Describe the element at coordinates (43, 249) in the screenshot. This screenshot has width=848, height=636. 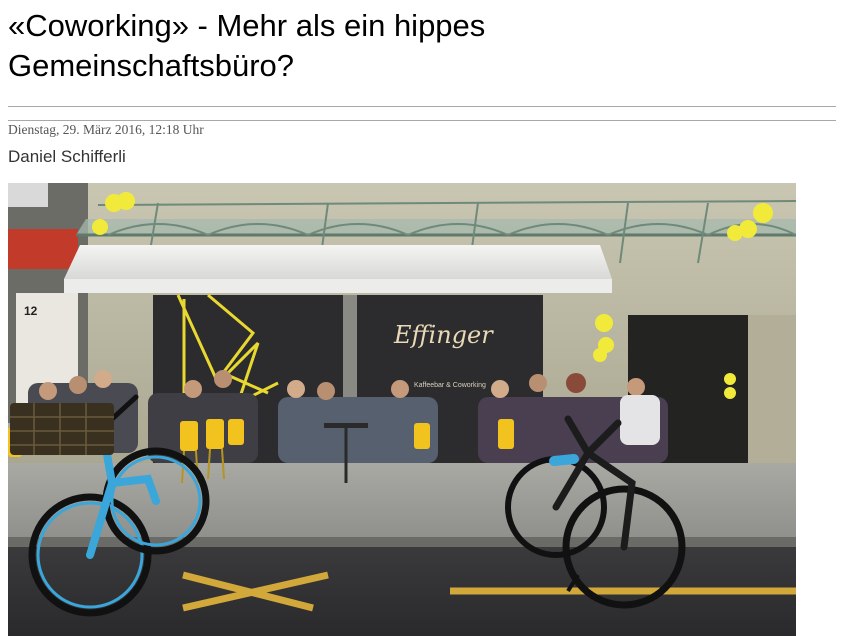
I see `red-sign` at that location.